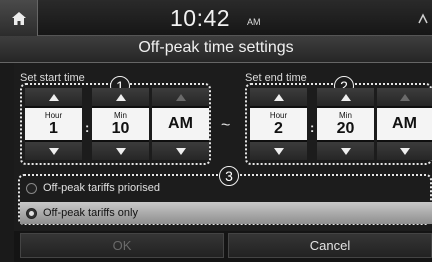 Image resolution: width=432 pixels, height=262 pixels. I want to click on start-period-picker: AM, so click(180, 124).